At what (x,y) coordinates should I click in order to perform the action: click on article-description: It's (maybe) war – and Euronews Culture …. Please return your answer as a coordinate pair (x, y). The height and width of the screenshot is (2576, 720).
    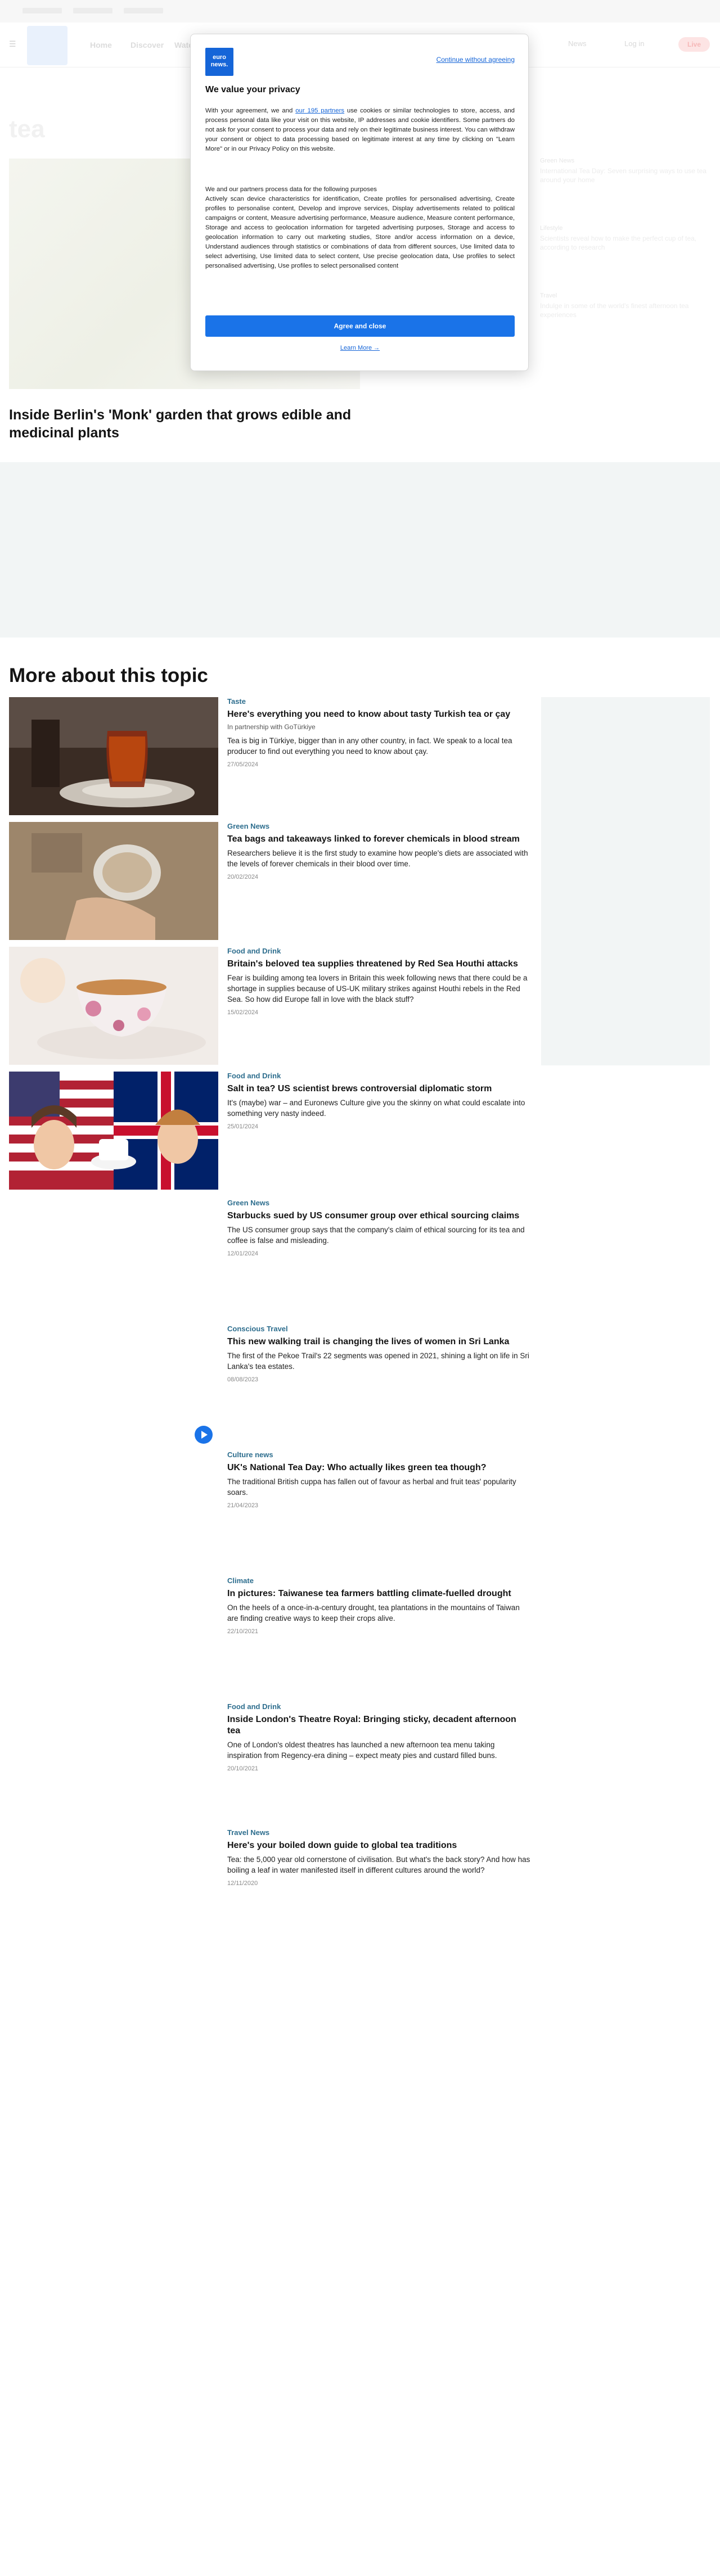
    Looking at the image, I should click on (376, 1108).